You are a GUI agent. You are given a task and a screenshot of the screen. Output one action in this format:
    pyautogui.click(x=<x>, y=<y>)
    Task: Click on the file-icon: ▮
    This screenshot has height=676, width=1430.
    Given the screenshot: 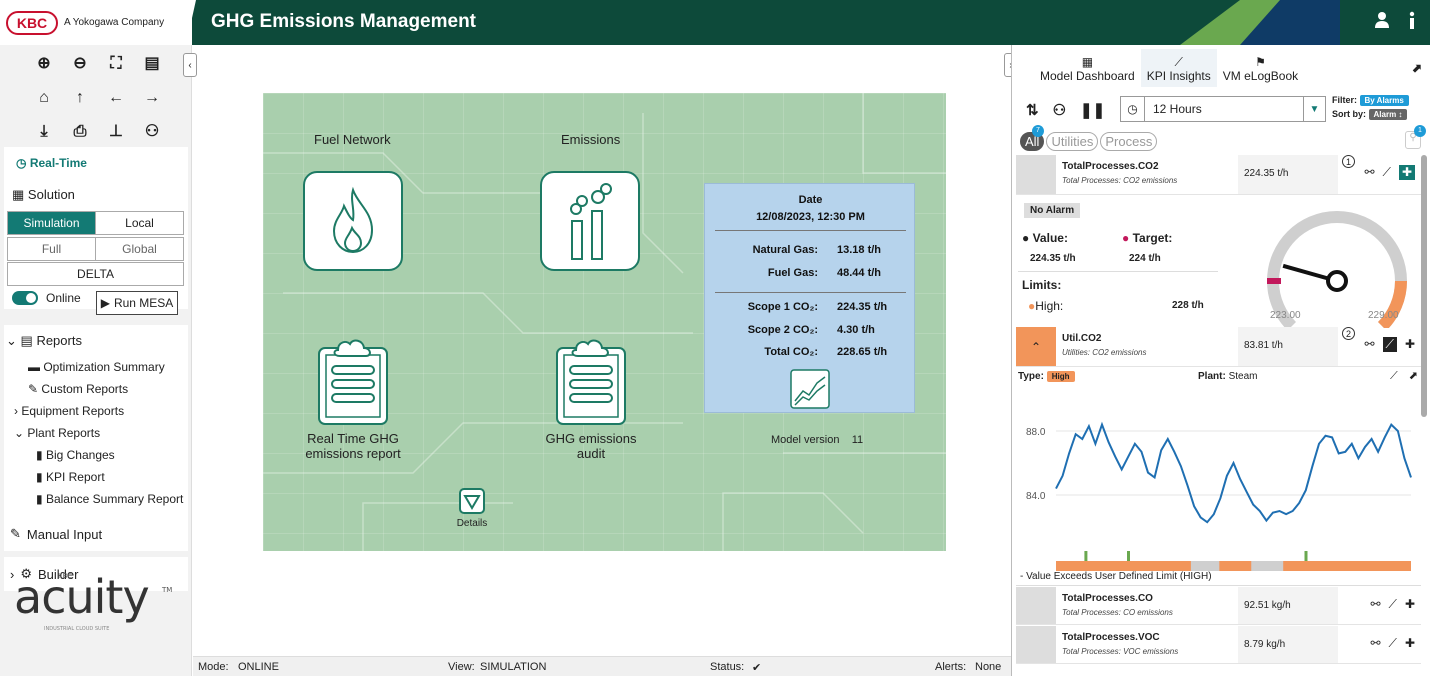 What is the action you would take?
    pyautogui.click(x=39, y=499)
    